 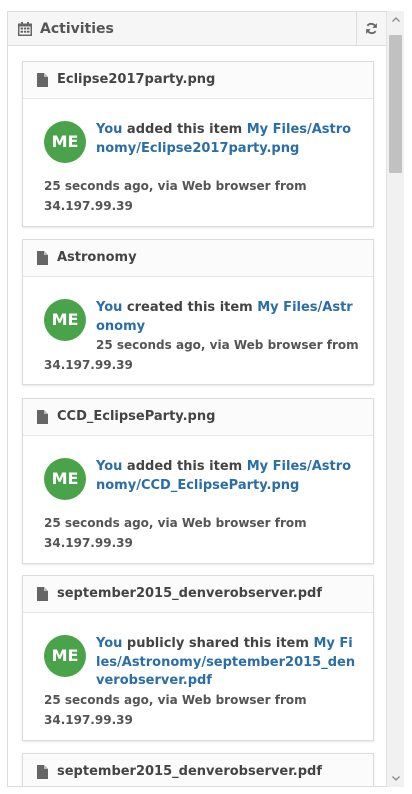 What do you see at coordinates (25, 29) in the screenshot?
I see `calendar-icon` at bounding box center [25, 29].